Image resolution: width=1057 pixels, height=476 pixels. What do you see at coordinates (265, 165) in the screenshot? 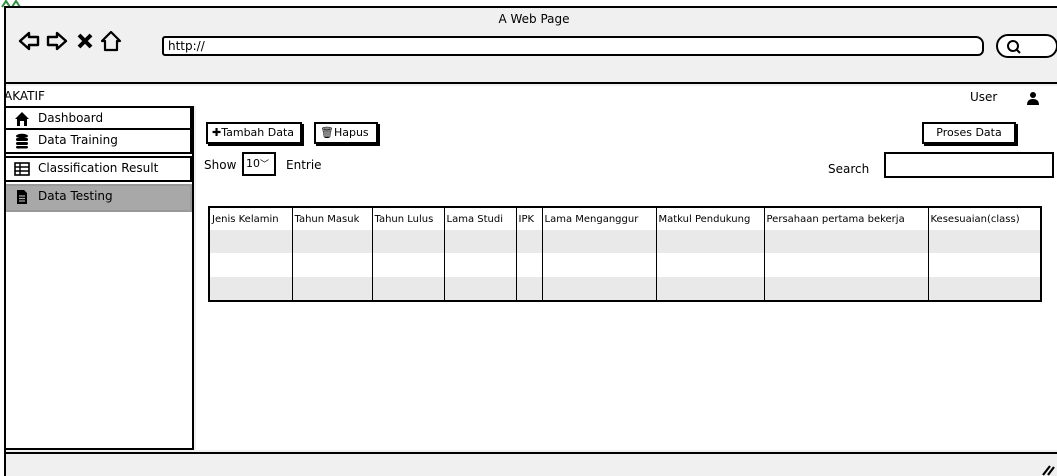
I see `chevron-down-icon: ﹀` at bounding box center [265, 165].